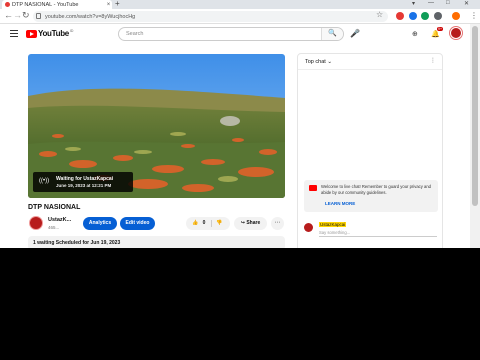 The height and width of the screenshot is (360, 480). What do you see at coordinates (456, 33) in the screenshot?
I see `account-avatar` at bounding box center [456, 33].